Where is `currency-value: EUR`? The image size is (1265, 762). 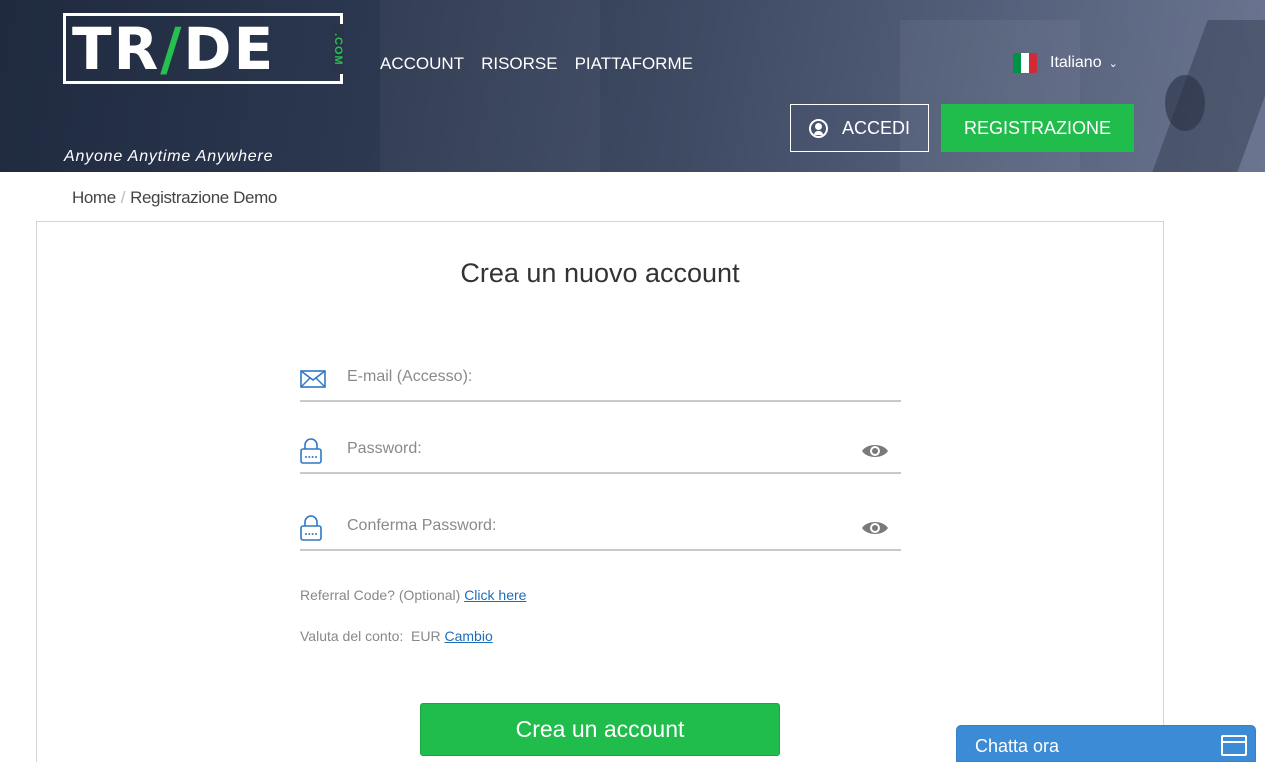
currency-value: EUR is located at coordinates (426, 636).